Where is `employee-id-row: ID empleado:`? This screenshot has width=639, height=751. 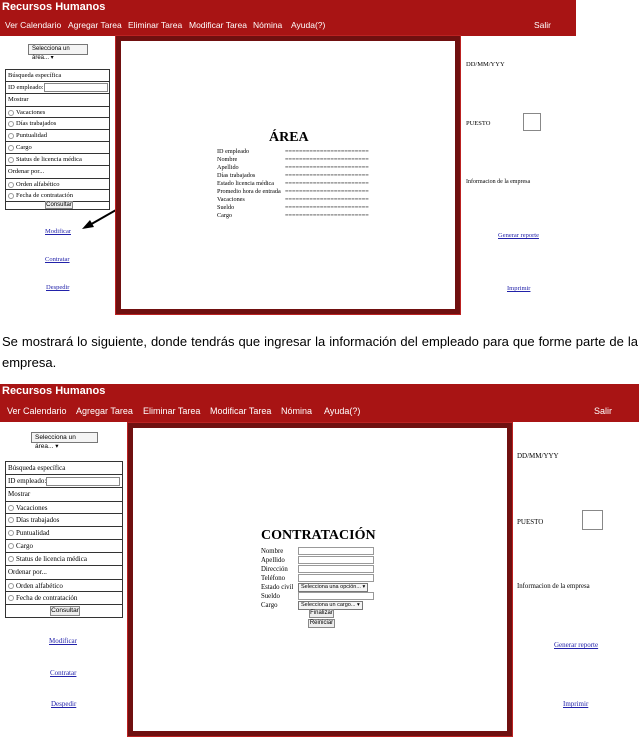
employee-id-row: ID empleado: is located at coordinates (57, 88).